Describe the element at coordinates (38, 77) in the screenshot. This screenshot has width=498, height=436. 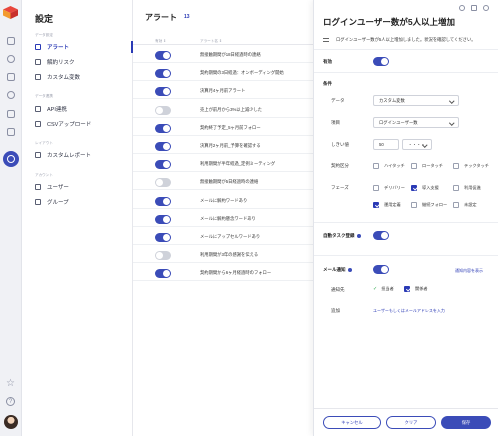
I see `variable-icon` at that location.